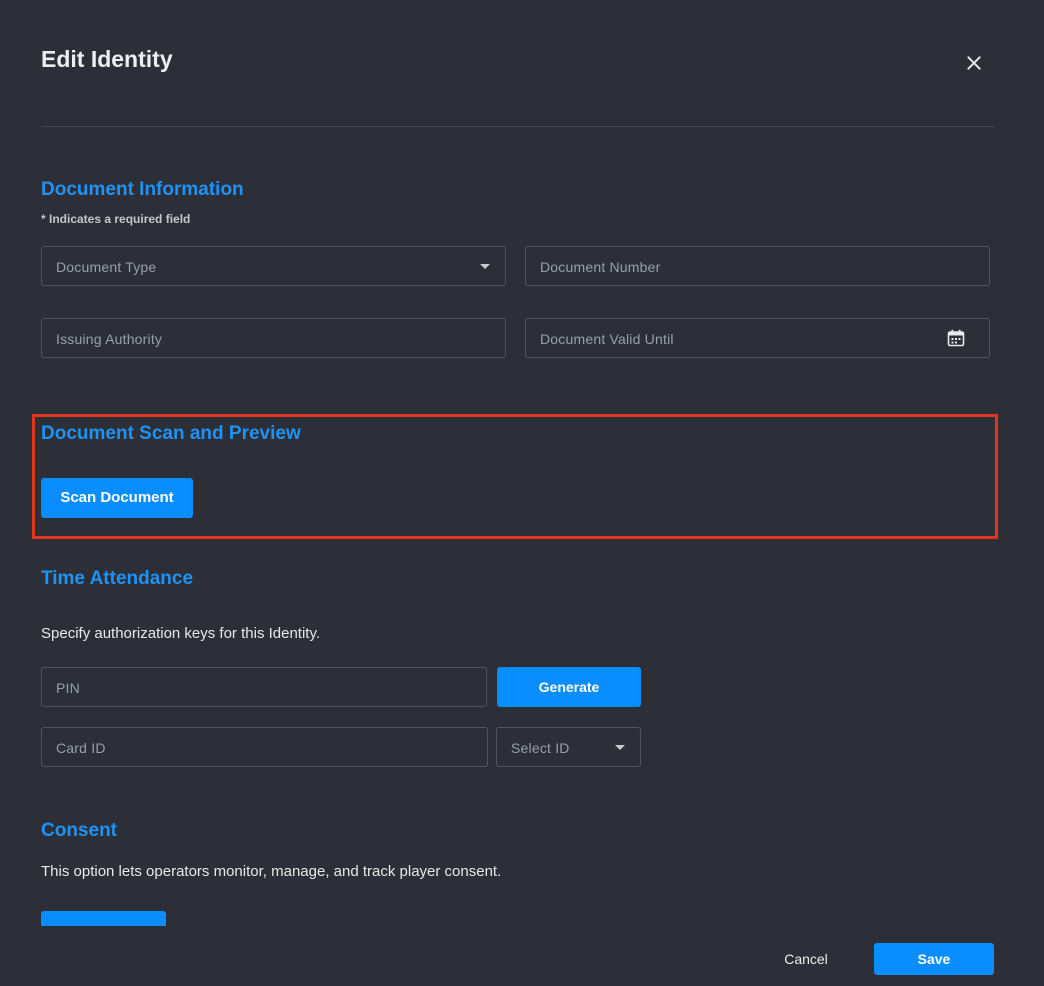 This screenshot has width=1044, height=986. Describe the element at coordinates (171, 433) in the screenshot. I see `document-scan-title: Document Scan and Preview` at that location.